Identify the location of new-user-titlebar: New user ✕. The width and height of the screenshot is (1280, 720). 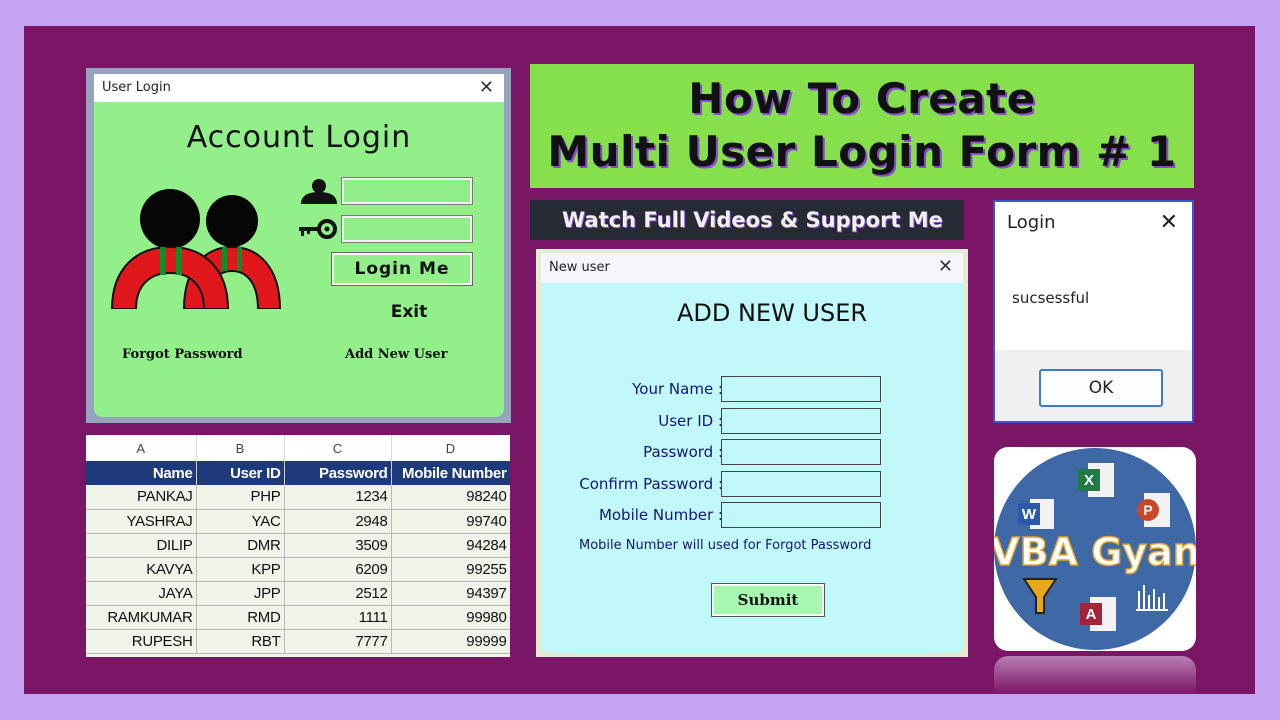
(752, 268).